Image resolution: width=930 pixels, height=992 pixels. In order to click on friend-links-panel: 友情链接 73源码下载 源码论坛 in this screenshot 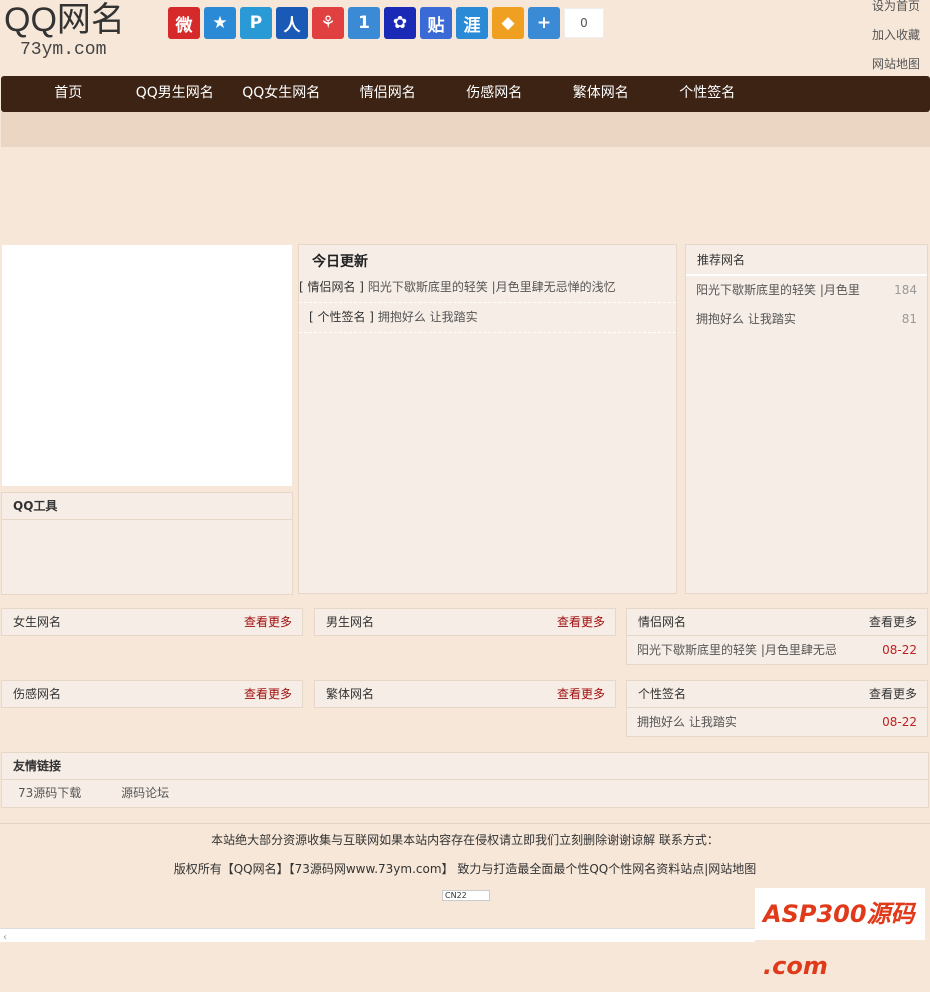, I will do `click(465, 780)`.